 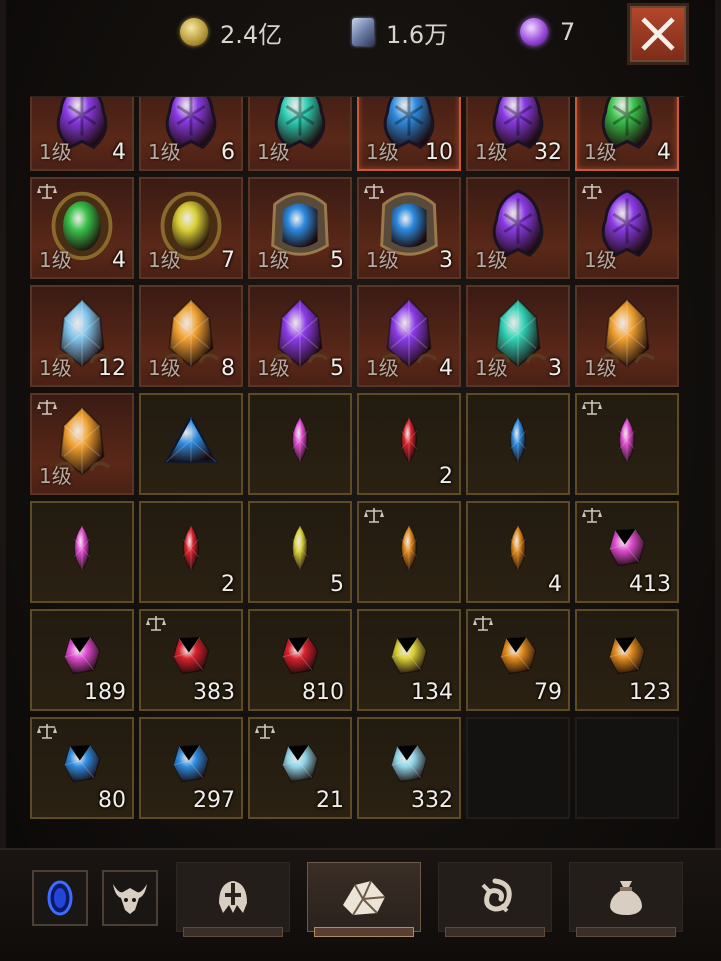 I want to click on inventory-slot: 123, so click(x=627, y=660).